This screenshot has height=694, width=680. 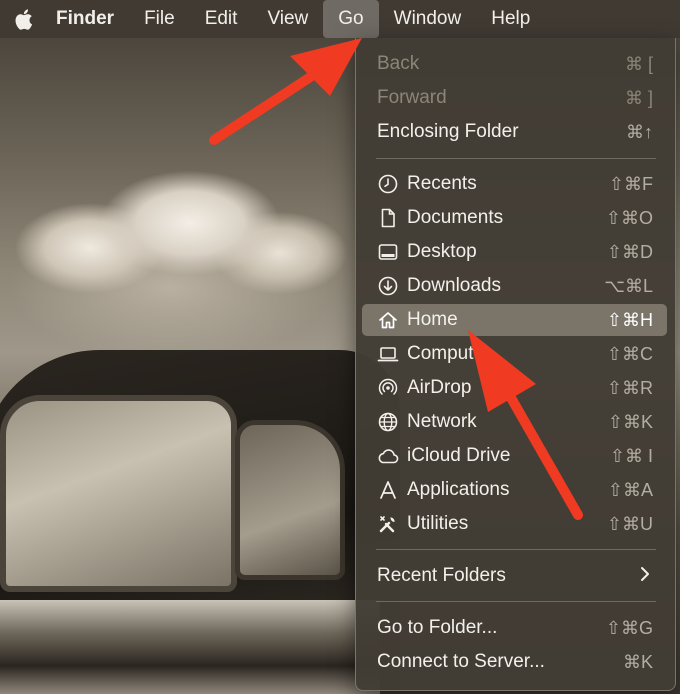 What do you see at coordinates (629, 627) in the screenshot?
I see `shortcut-label: ⇧⌘G` at bounding box center [629, 627].